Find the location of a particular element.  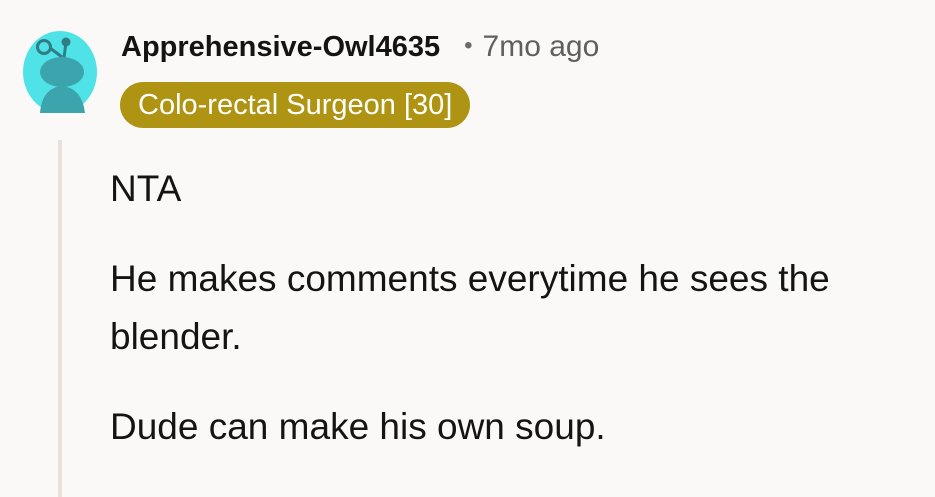

comment-paragraph: Dude can make his own soup. is located at coordinates (358, 426).